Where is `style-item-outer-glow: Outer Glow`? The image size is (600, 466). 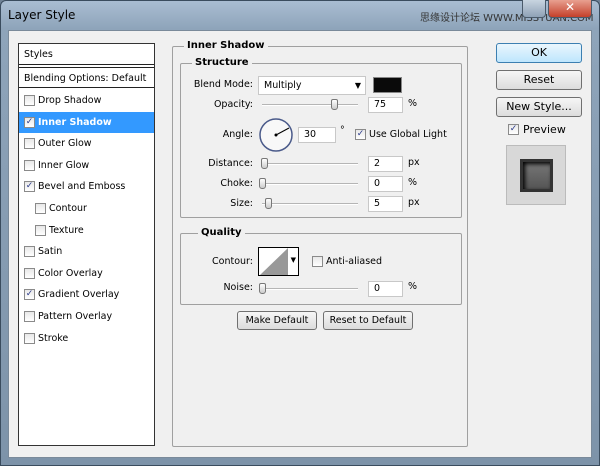 style-item-outer-glow: Outer Glow is located at coordinates (86, 143).